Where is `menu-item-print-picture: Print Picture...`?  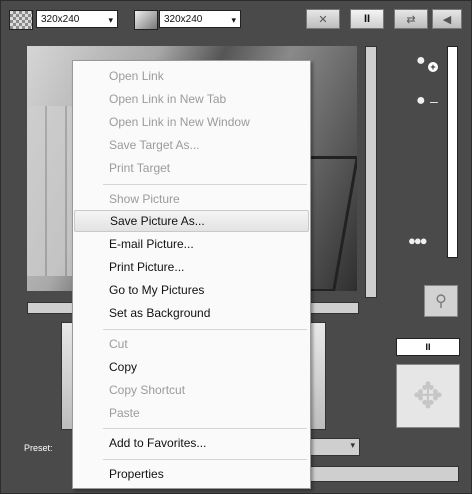 menu-item-print-picture: Print Picture... is located at coordinates (191, 267).